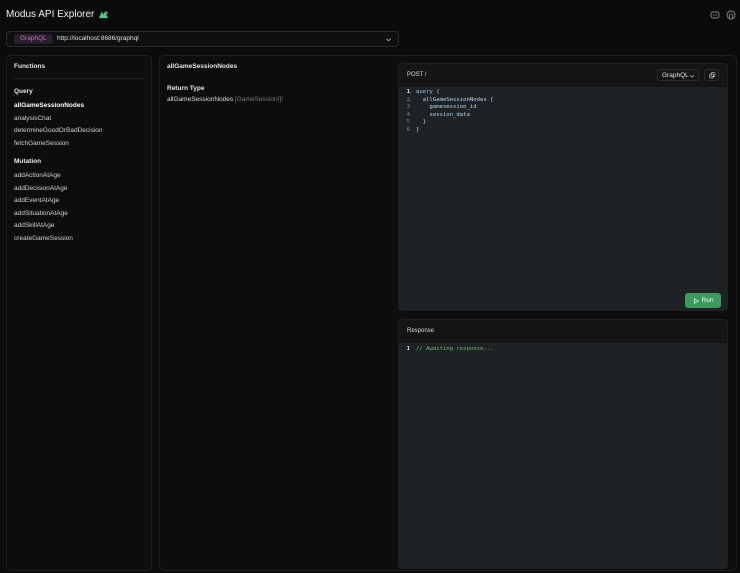  I want to click on code-line: 4 session_data, so click(563, 116).